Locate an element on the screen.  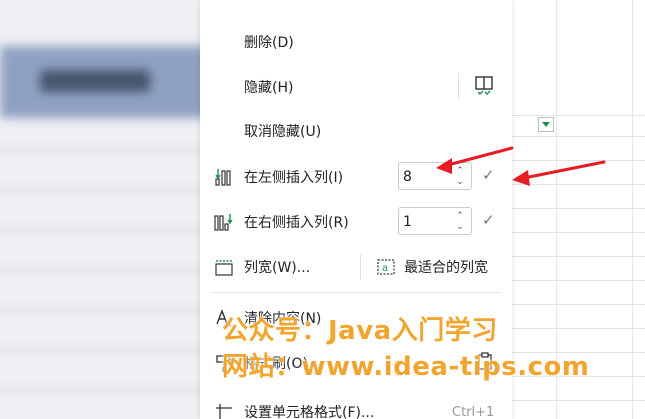
red-arrow-left-icon is located at coordinates (478, 157).